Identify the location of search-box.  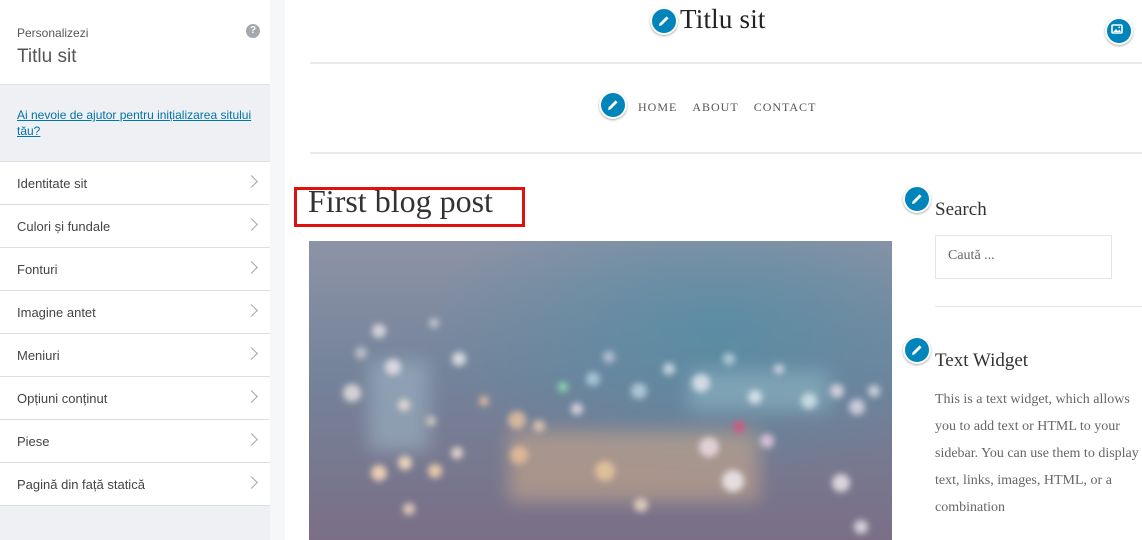
(1023, 257).